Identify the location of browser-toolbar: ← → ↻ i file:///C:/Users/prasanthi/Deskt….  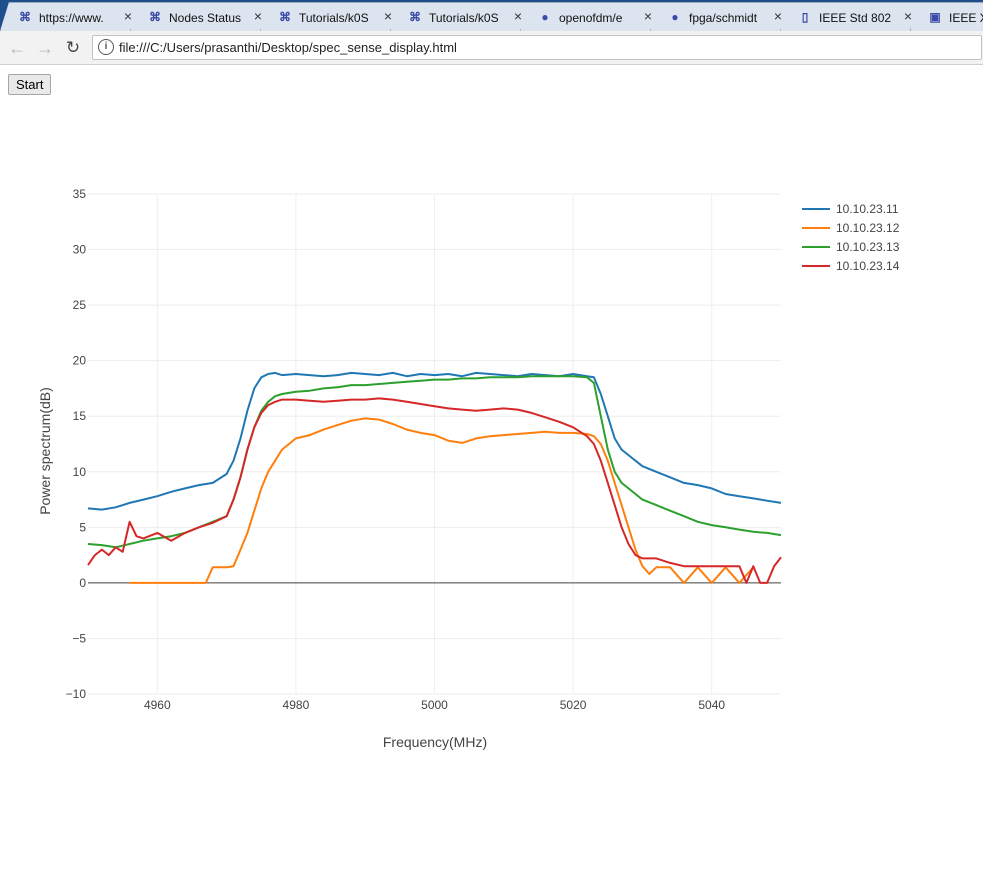
(491, 48).